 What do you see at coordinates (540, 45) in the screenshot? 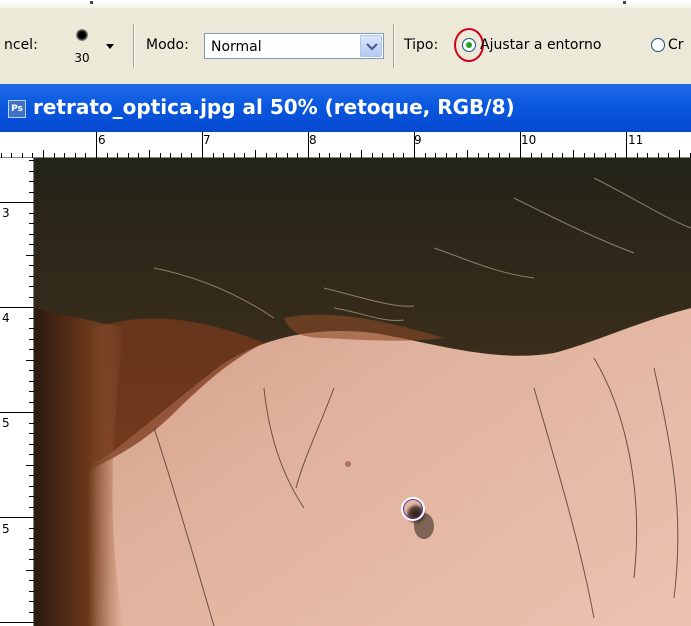
I see `radio-adjust-label: Ajustar a entorno` at bounding box center [540, 45].